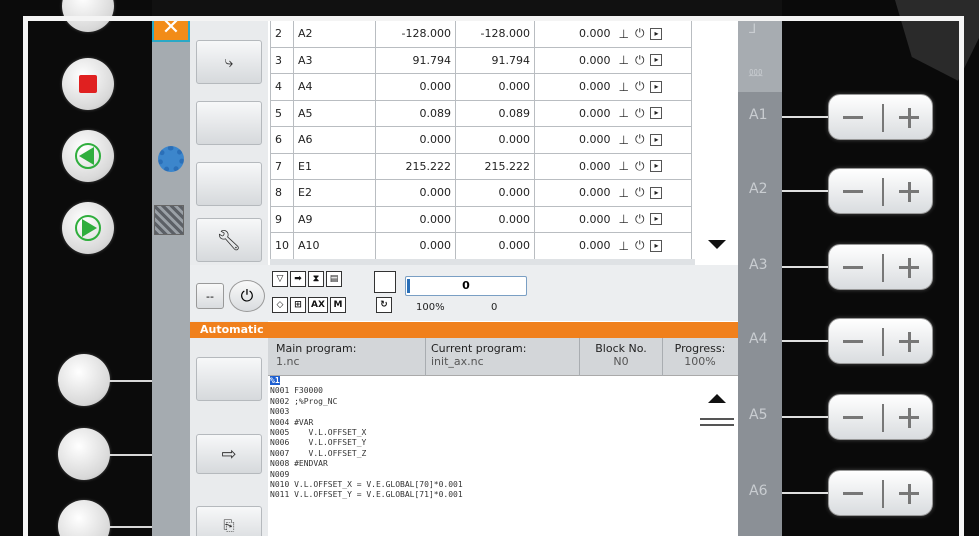 The height and width of the screenshot is (536, 979). Describe the element at coordinates (479, 348) in the screenshot. I see `current-program-label: Current program:` at that location.